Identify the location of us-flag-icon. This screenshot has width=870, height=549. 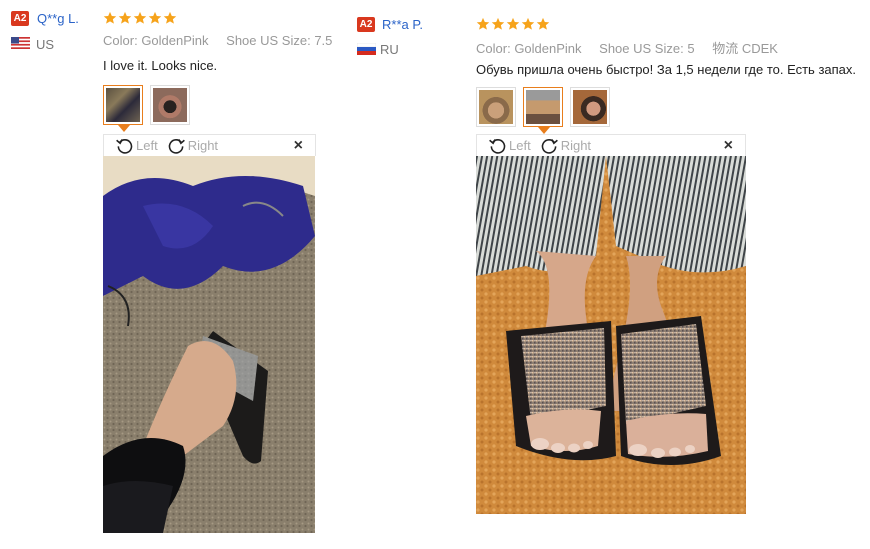
(20, 43).